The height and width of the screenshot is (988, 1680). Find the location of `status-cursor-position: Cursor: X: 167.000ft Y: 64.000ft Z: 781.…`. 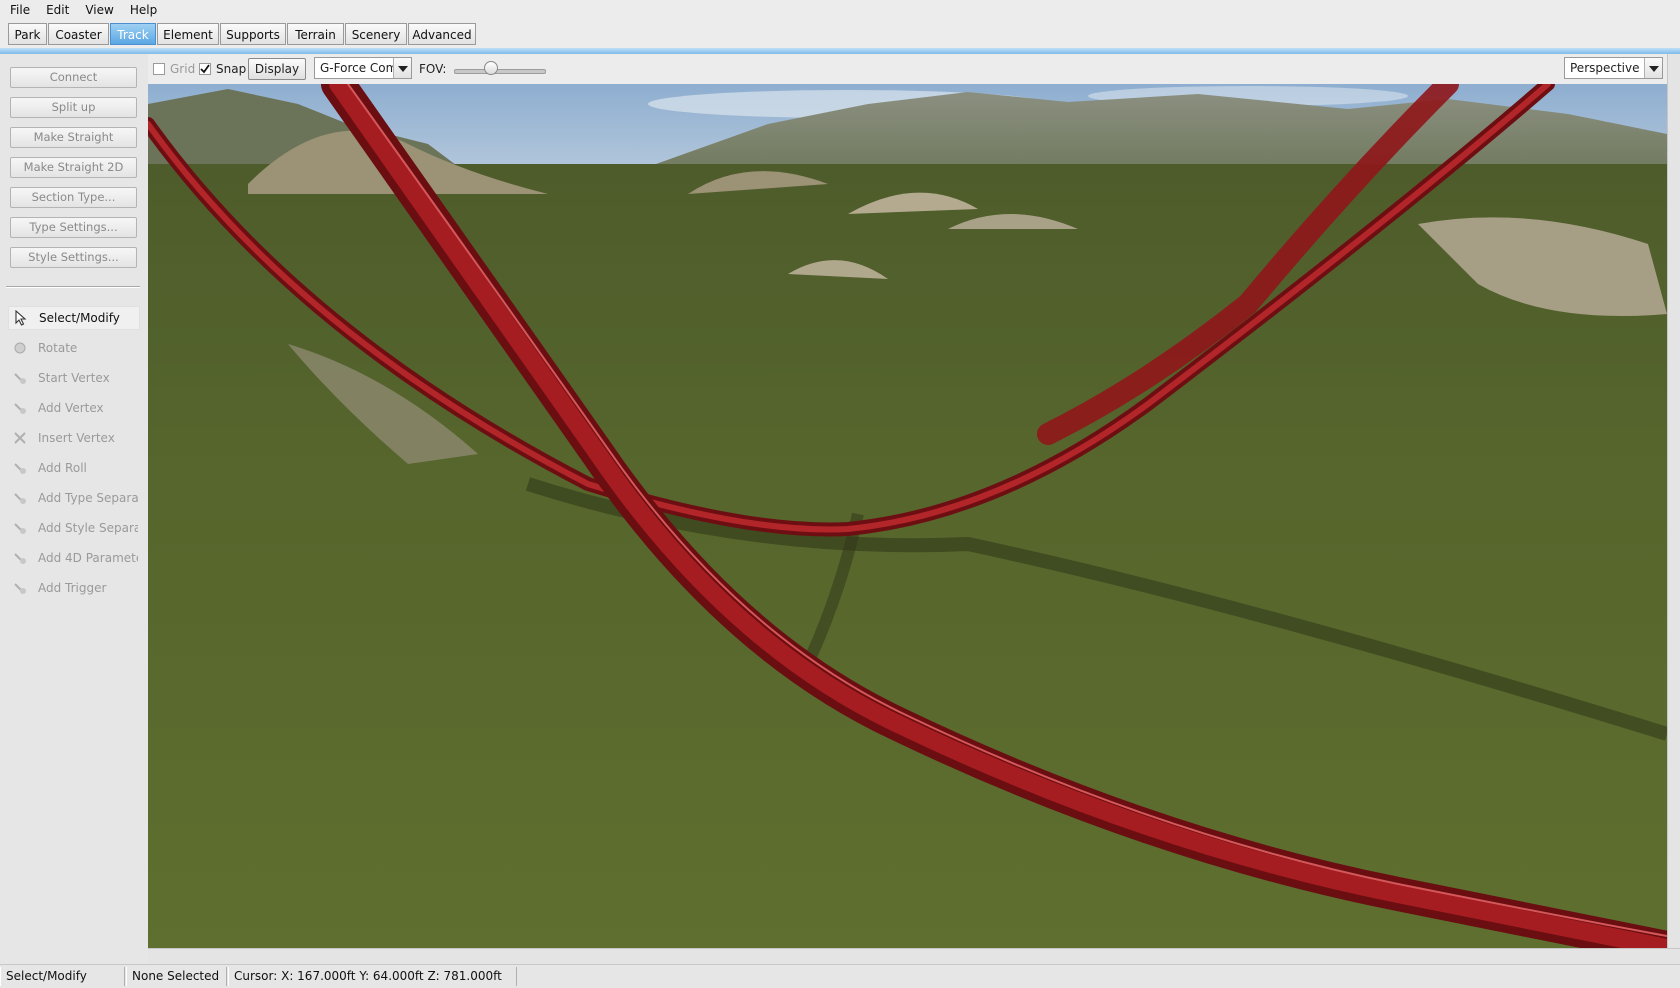

status-cursor-position: Cursor: X: 167.000ft Y: 64.000ft Z: 781.… is located at coordinates (372, 976).